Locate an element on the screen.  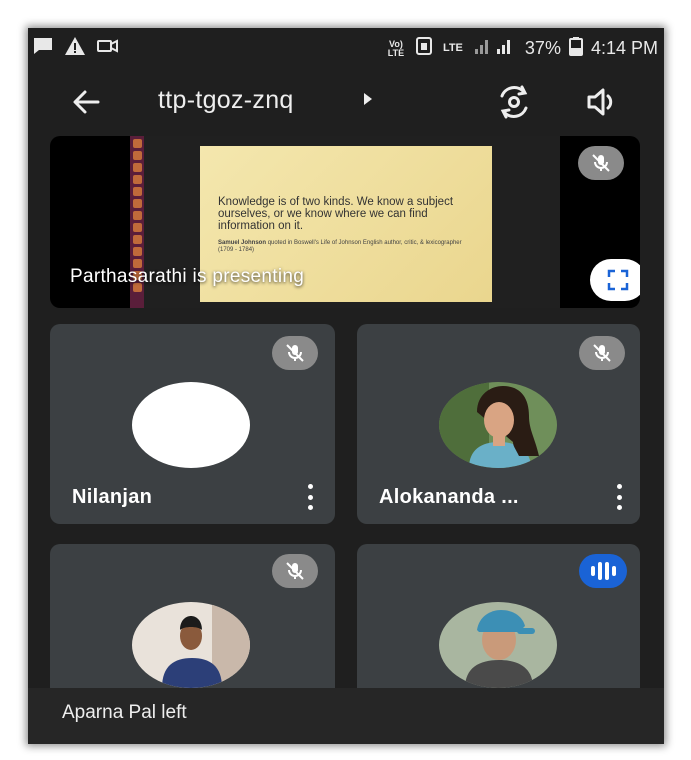
slide-author: Samuel Johnson is located at coordinates (242, 243).